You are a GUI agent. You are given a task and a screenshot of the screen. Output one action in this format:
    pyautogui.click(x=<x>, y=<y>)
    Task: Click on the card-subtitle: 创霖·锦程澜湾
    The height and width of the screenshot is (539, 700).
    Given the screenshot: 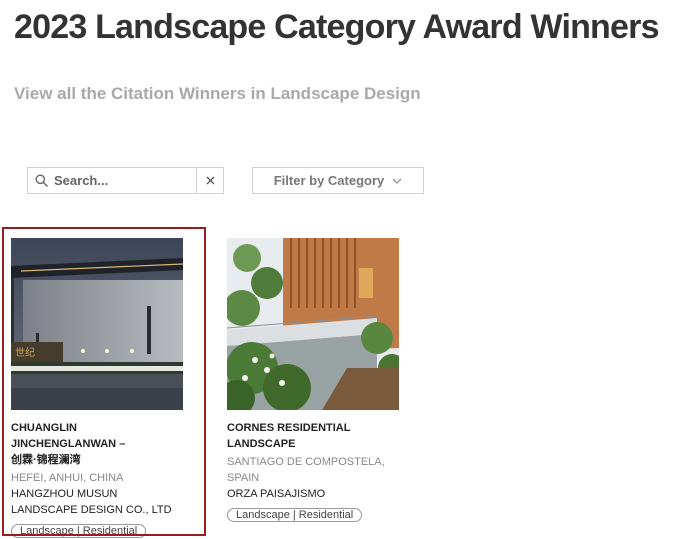 What is the action you would take?
    pyautogui.click(x=97, y=460)
    